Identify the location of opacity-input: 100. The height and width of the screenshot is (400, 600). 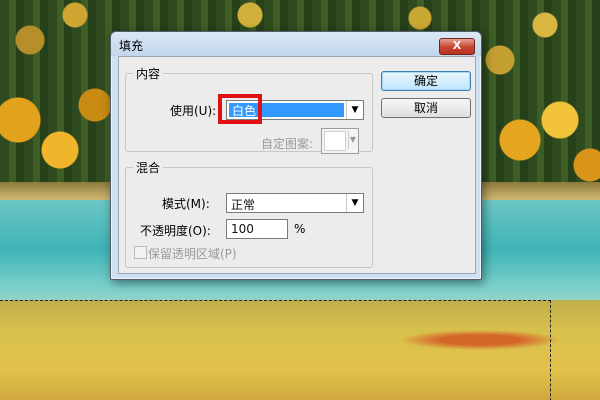
(257, 229).